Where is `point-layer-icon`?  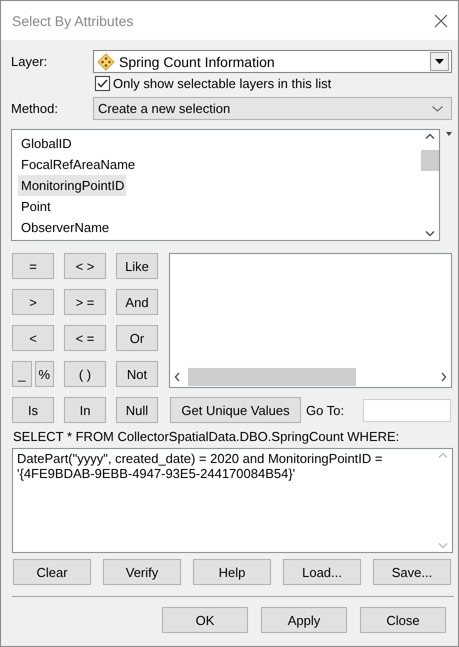
point-layer-icon is located at coordinates (106, 61).